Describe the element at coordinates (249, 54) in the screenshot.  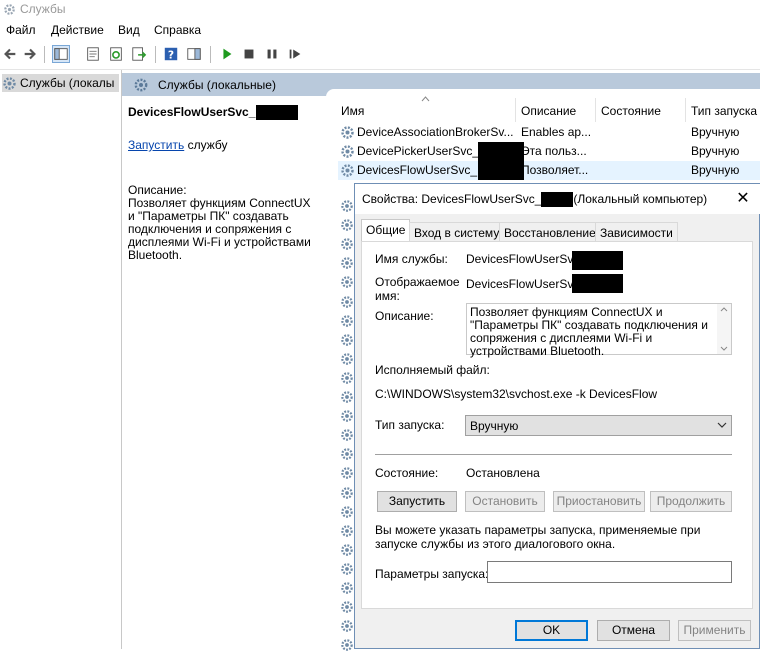
I see `stop-service-icon` at that location.